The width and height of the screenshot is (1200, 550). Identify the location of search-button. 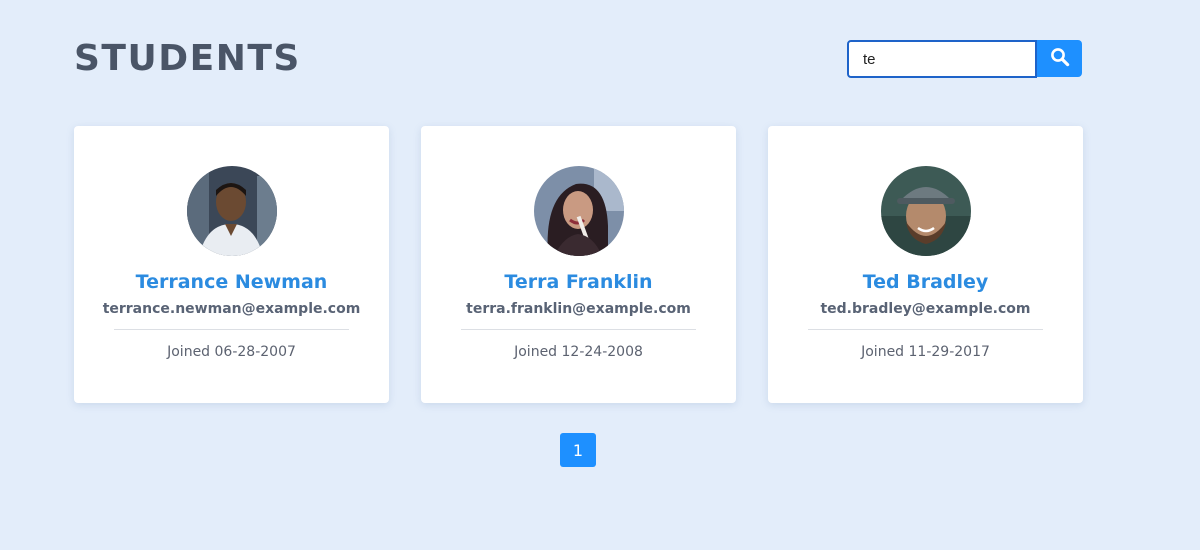
(1059, 58).